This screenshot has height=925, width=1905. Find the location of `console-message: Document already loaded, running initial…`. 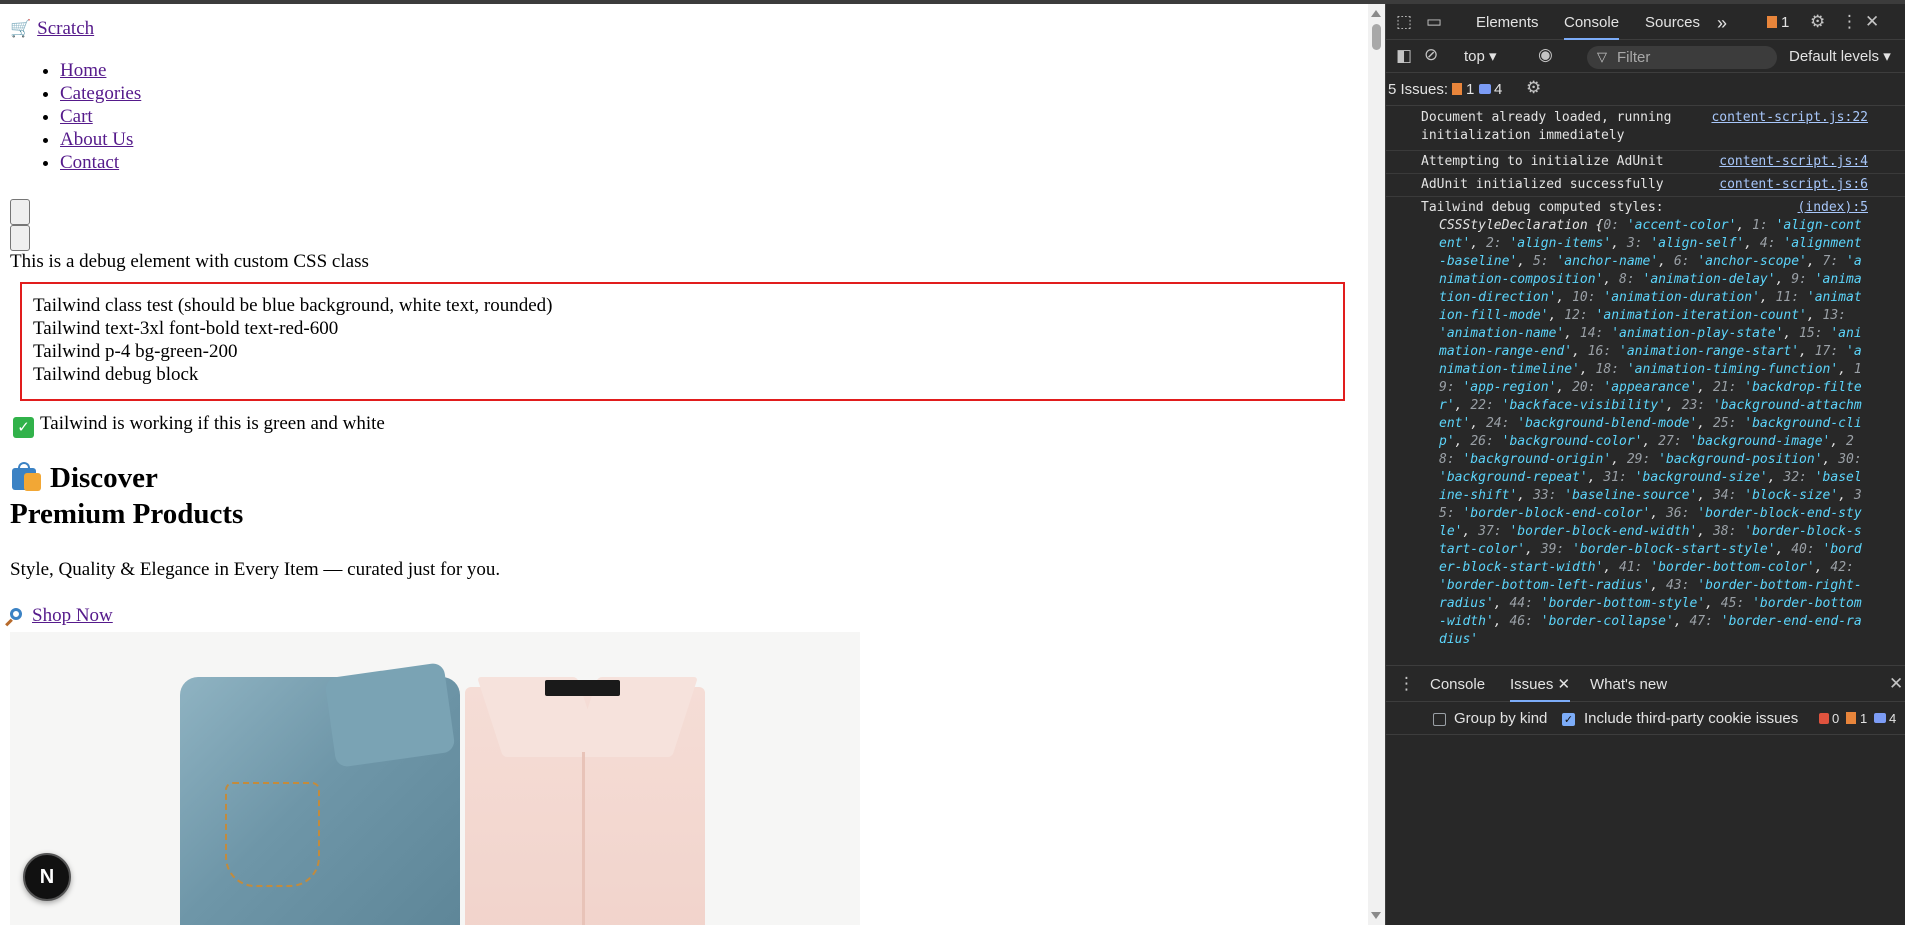

console-message: Document already loaded, running initial… is located at coordinates (1645, 129).